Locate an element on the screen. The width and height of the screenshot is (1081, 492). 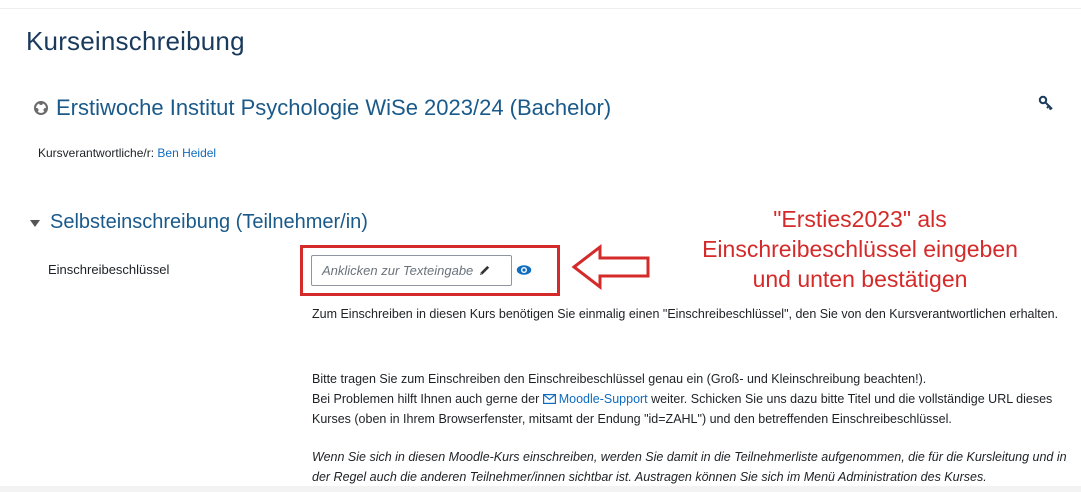
course-teacher: Kursverantwortliche/r: Ben Heidel is located at coordinates (127, 153).